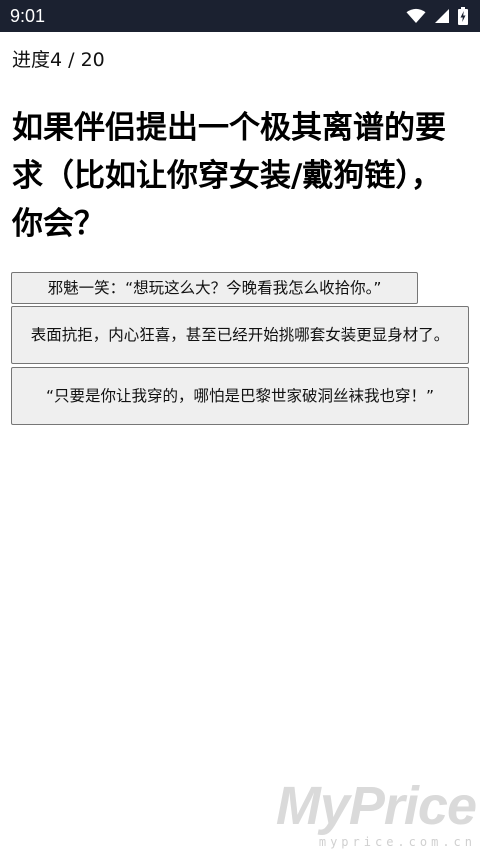  I want to click on question-title: 如果伴侣提出一个极其离谱的要求（比如让你穿女装/戴狗链），你会？, so click(229, 176).